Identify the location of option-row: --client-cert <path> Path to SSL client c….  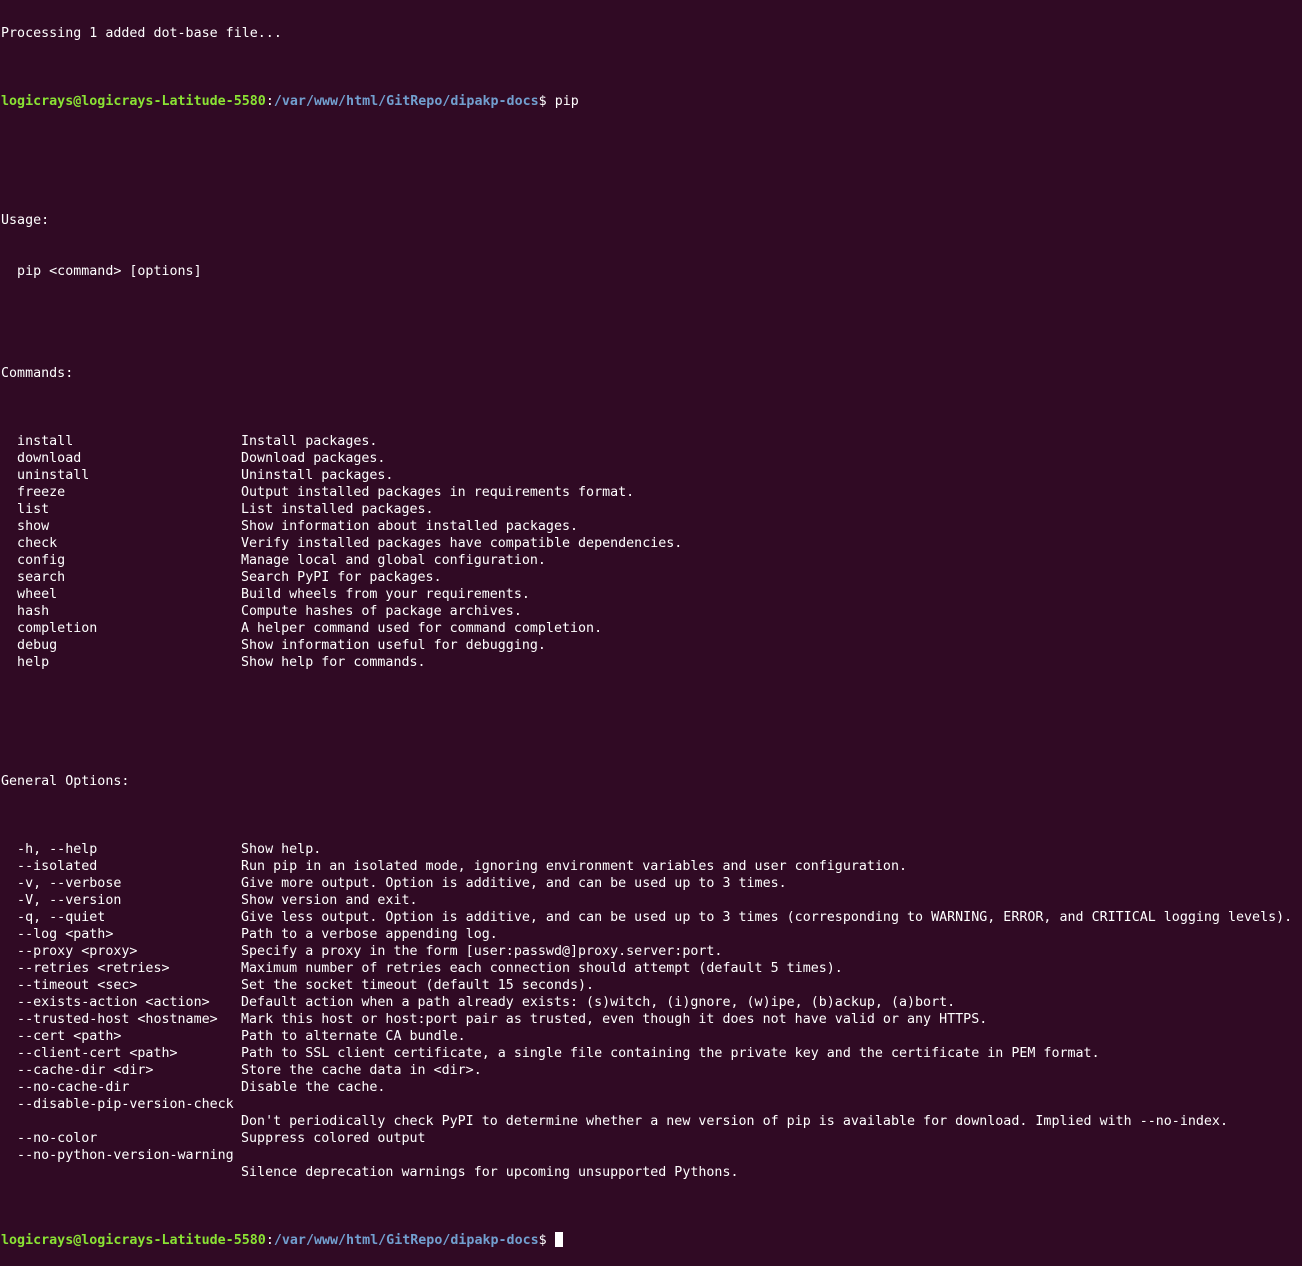
(651, 1053).